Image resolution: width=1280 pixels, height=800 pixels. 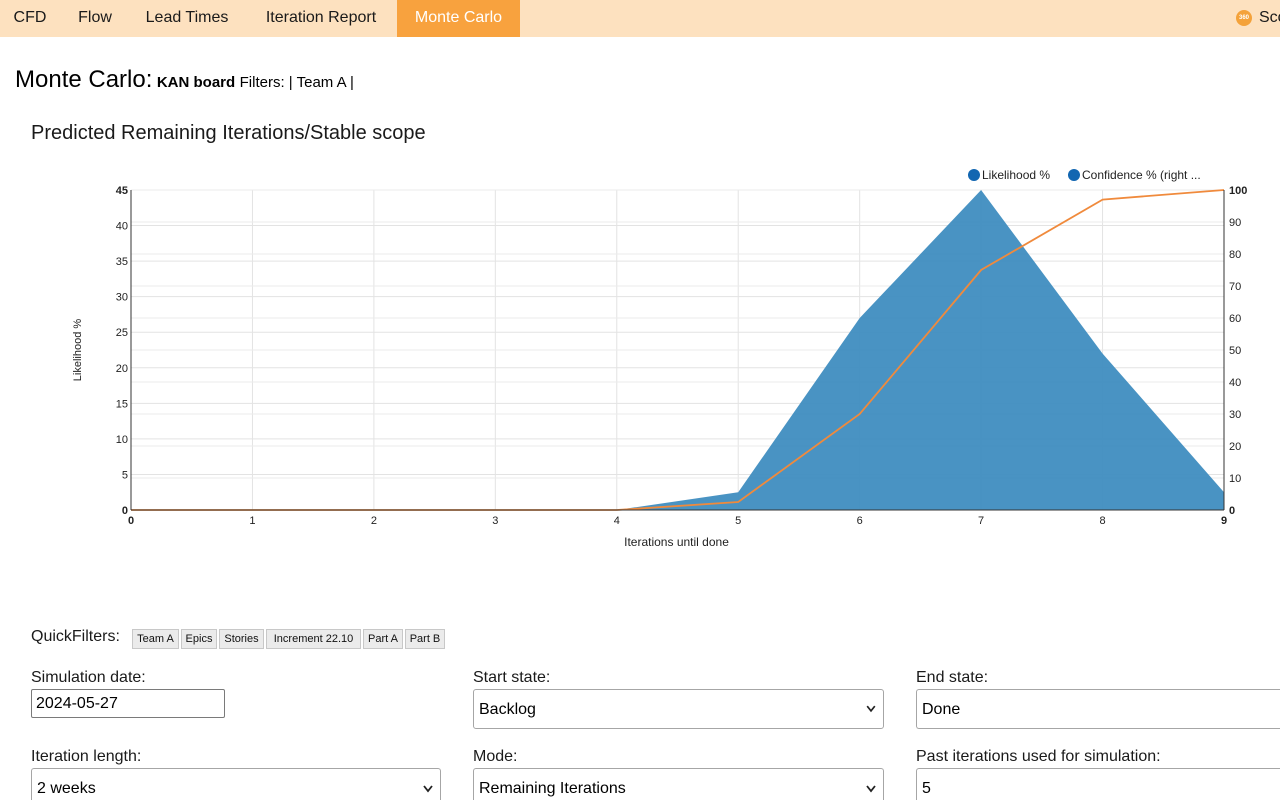 What do you see at coordinates (383, 639) in the screenshot?
I see `quickfilter-part-a: Part A` at bounding box center [383, 639].